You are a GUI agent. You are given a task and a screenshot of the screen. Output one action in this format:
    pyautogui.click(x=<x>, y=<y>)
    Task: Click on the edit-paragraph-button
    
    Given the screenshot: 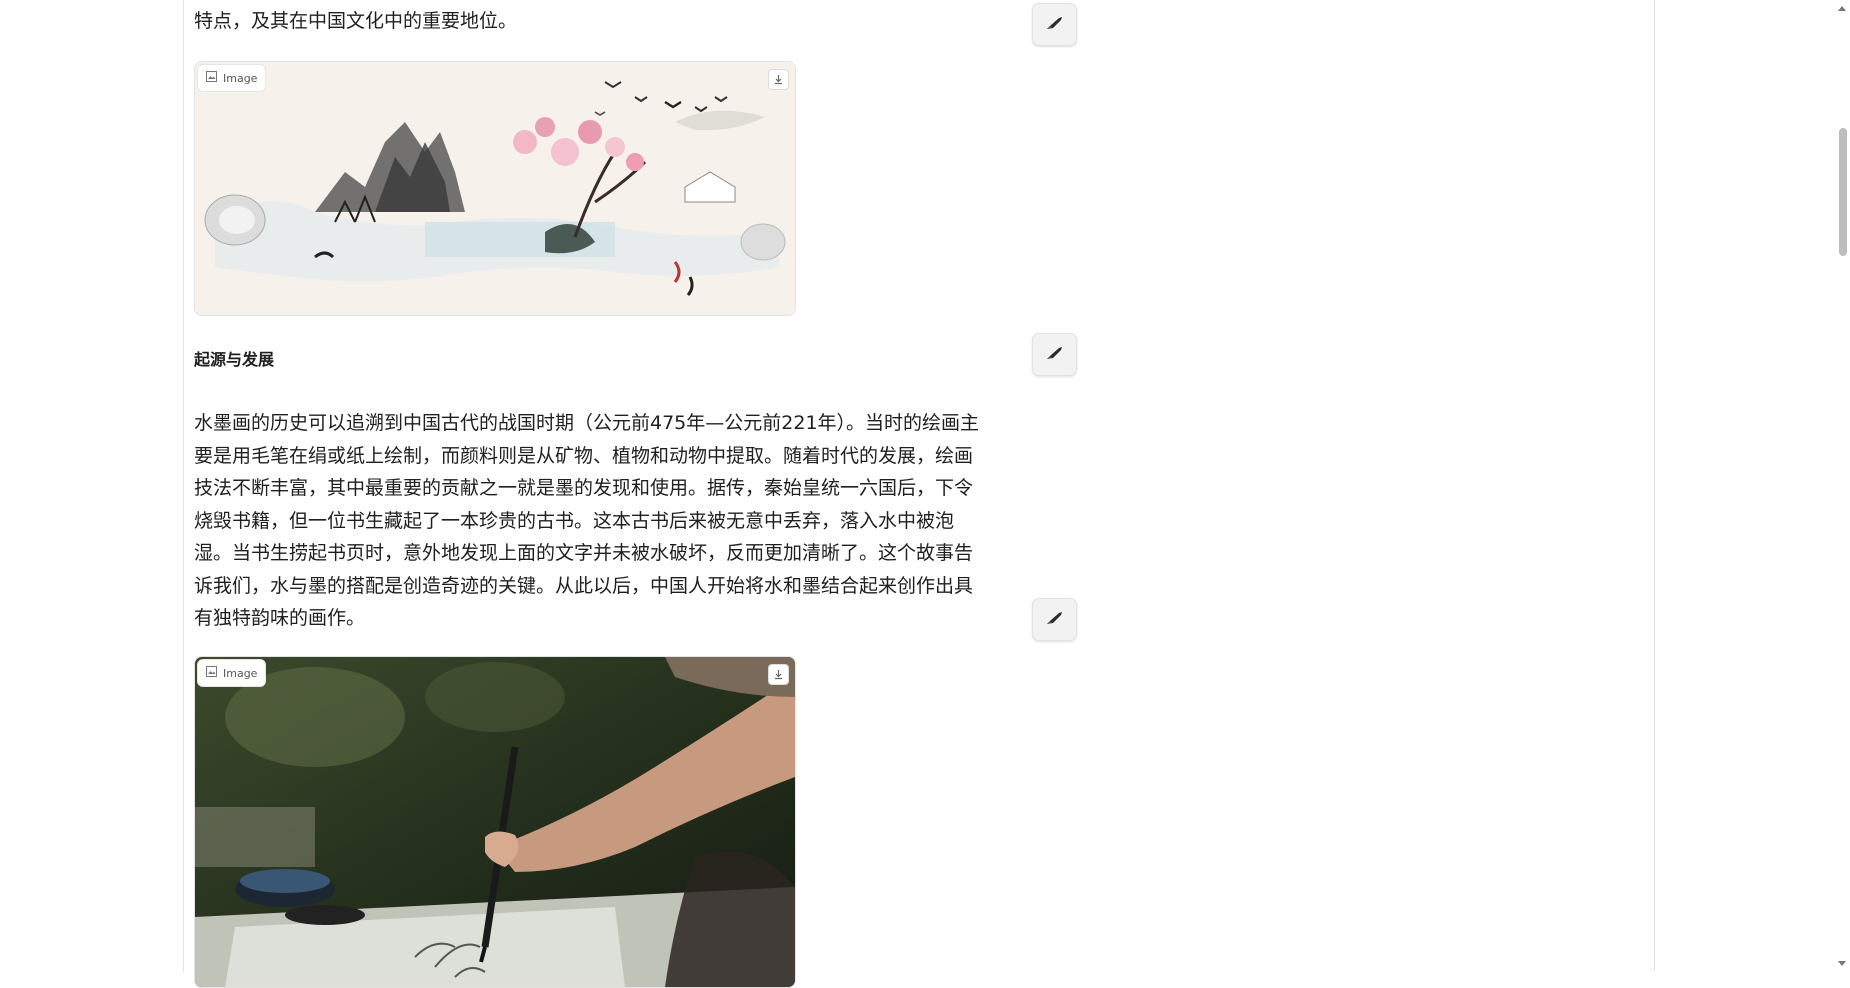 What is the action you would take?
    pyautogui.click(x=1054, y=619)
    